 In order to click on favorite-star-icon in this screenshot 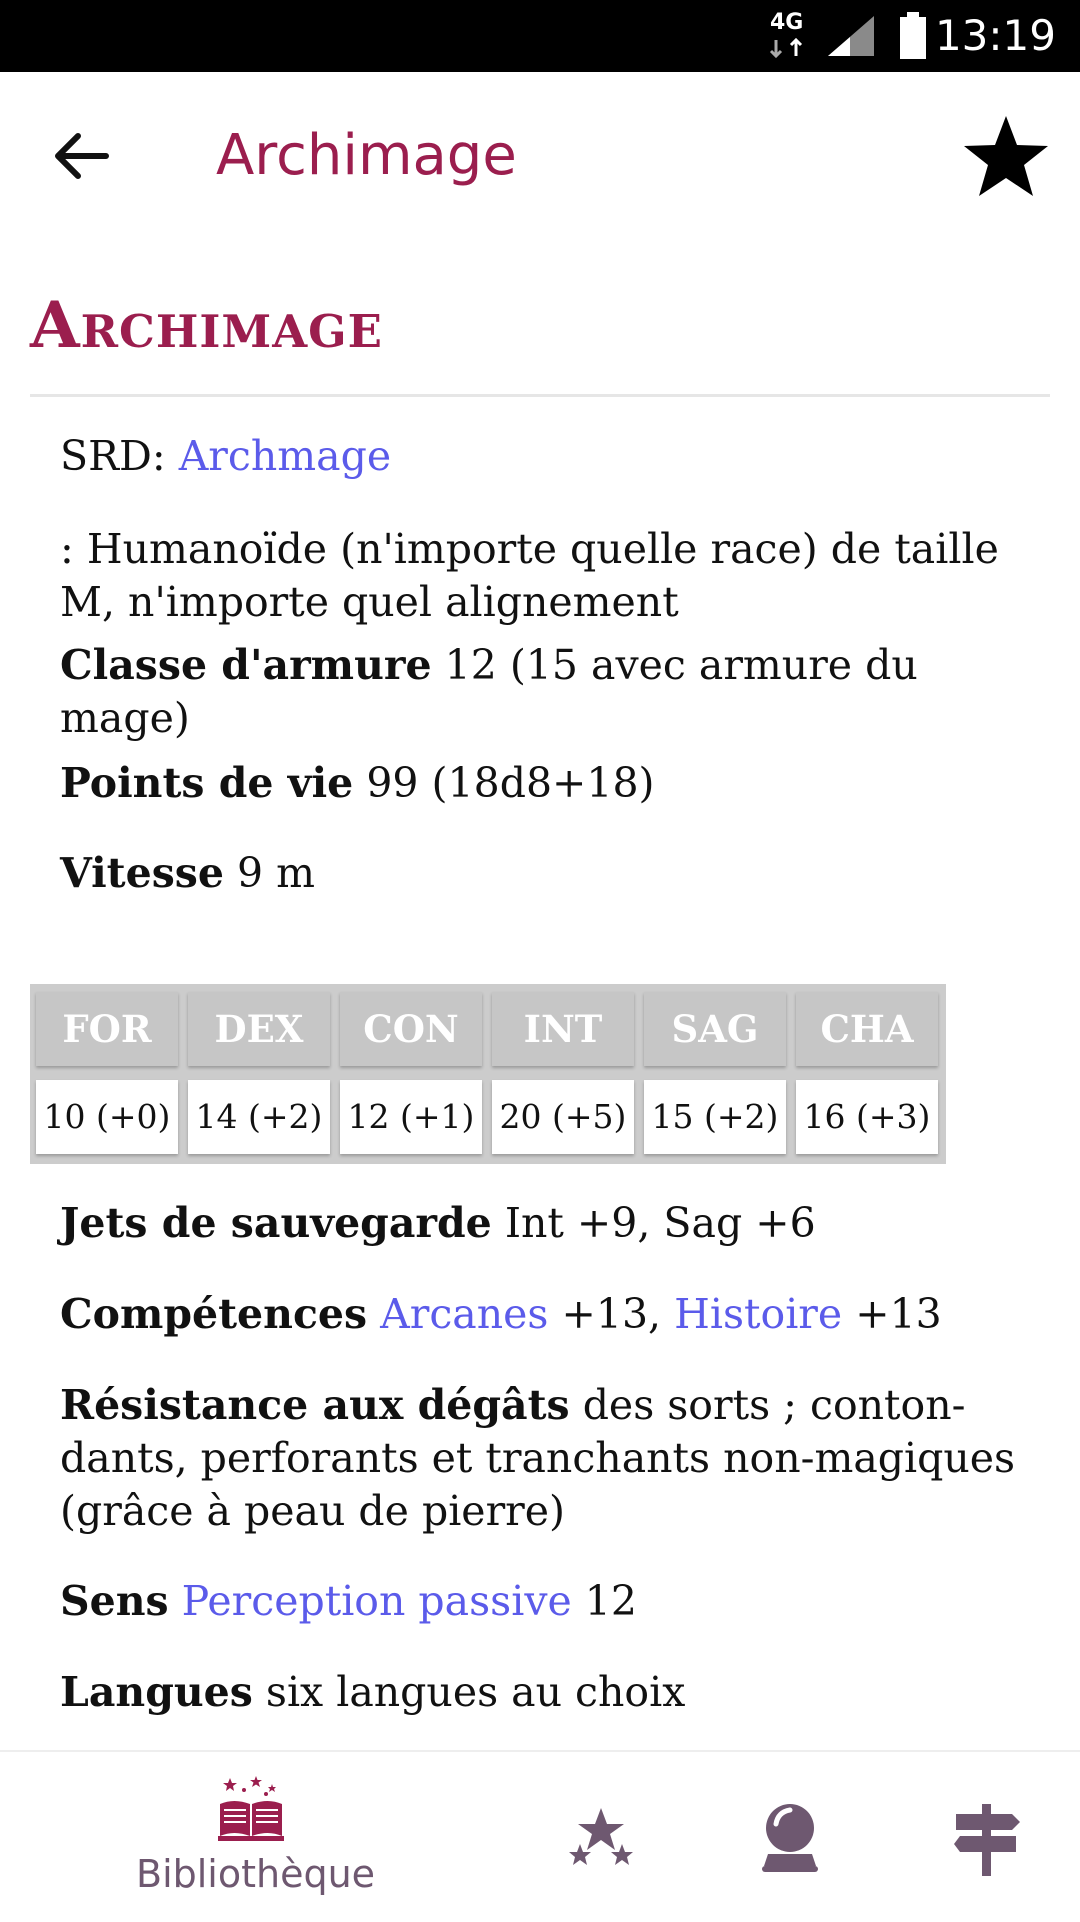, I will do `click(1006, 158)`.